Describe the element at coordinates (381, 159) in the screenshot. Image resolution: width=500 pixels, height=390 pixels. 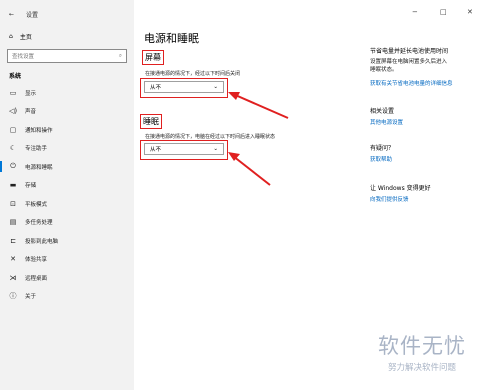
I see `get-help-link: 获取帮助` at that location.